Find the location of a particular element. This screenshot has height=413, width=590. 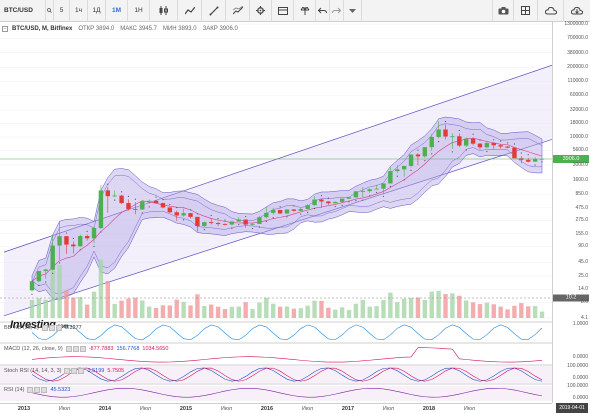

timeframe-button-5: 5 is located at coordinates (62, 11).